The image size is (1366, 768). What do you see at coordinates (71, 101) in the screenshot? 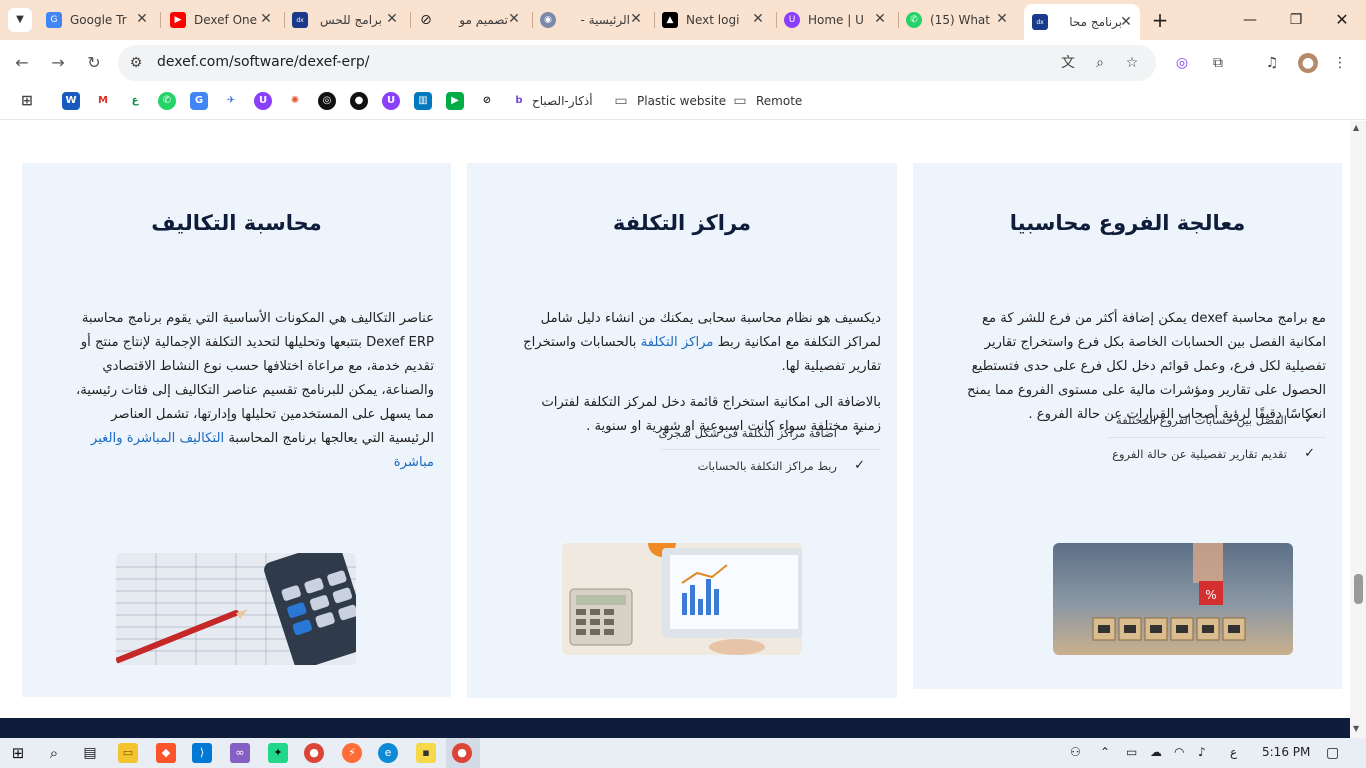
I see `word-icon: W` at bounding box center [71, 101].